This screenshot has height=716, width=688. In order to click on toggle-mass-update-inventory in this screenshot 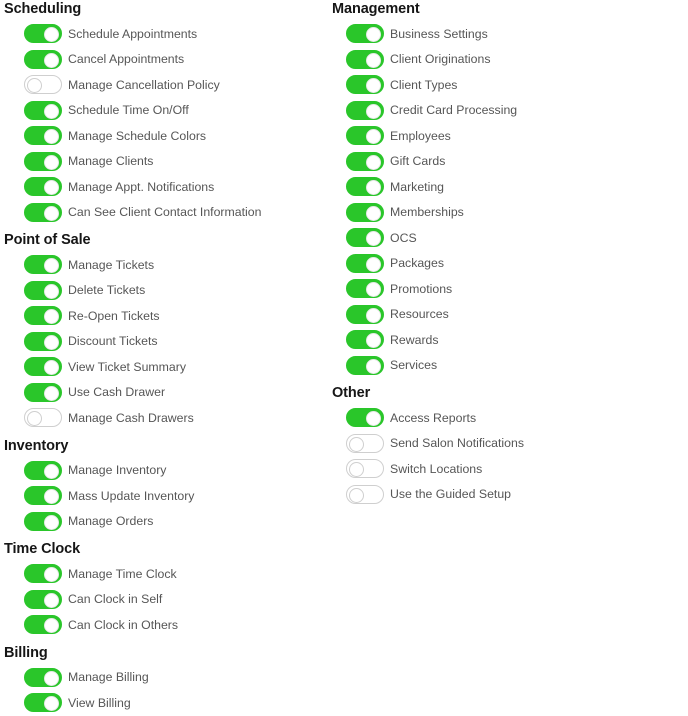, I will do `click(43, 496)`.